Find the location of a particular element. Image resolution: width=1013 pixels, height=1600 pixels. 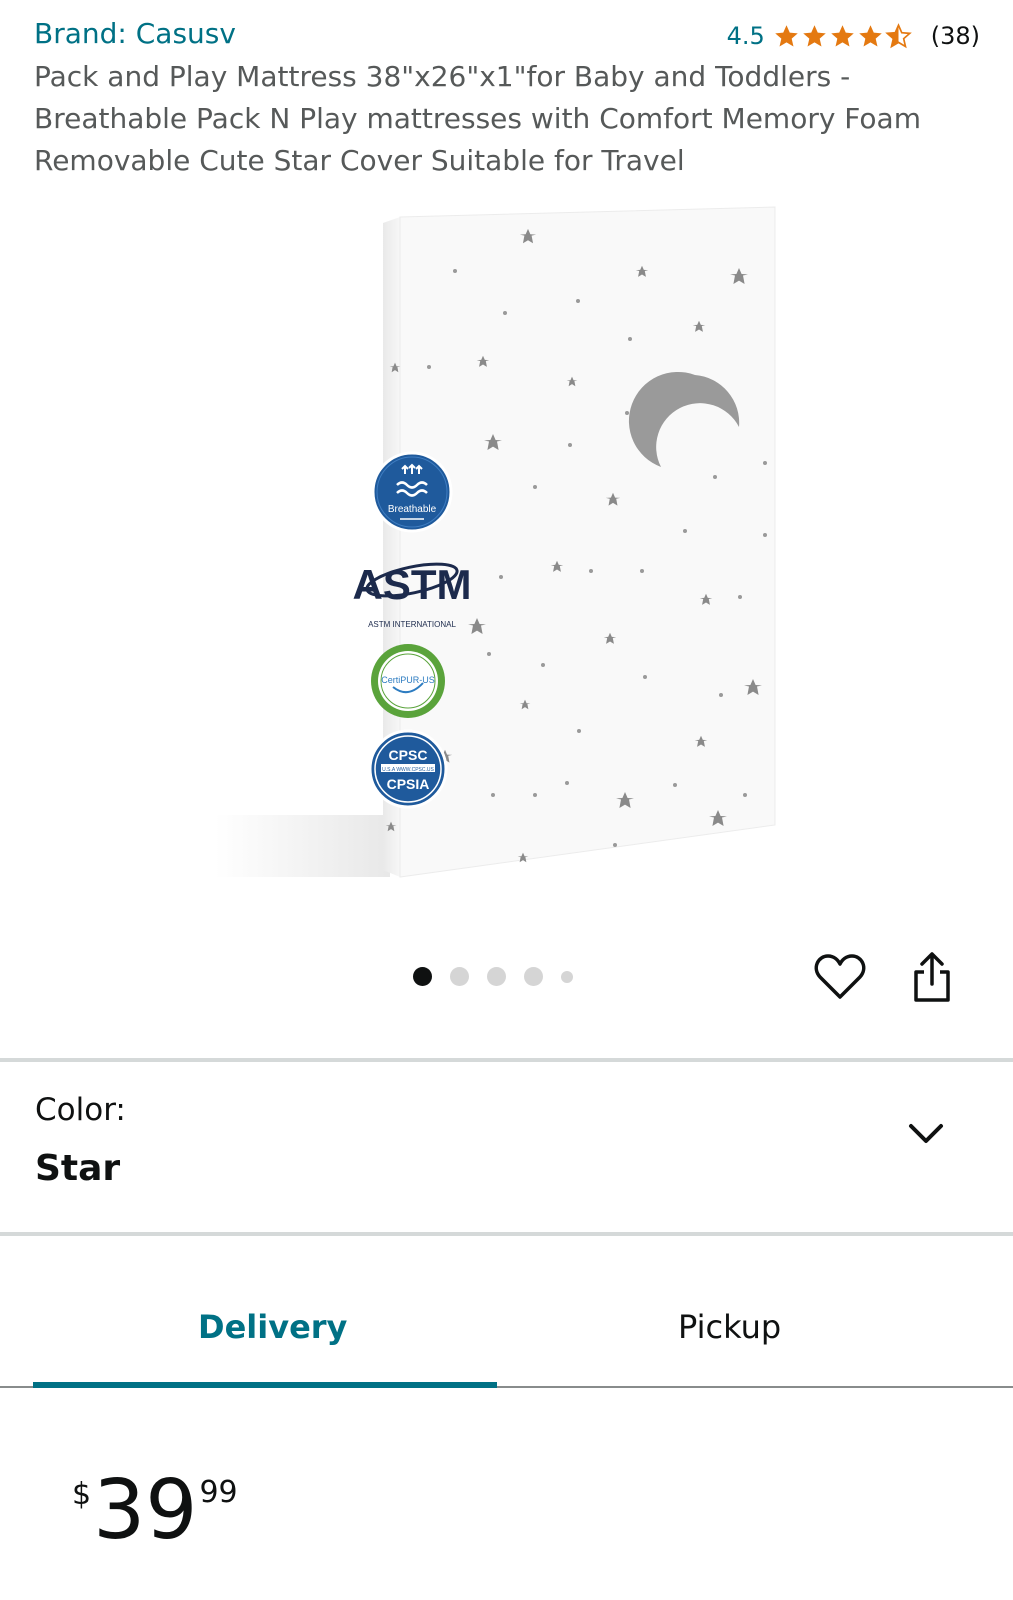

color-value: Star is located at coordinates (78, 1168).